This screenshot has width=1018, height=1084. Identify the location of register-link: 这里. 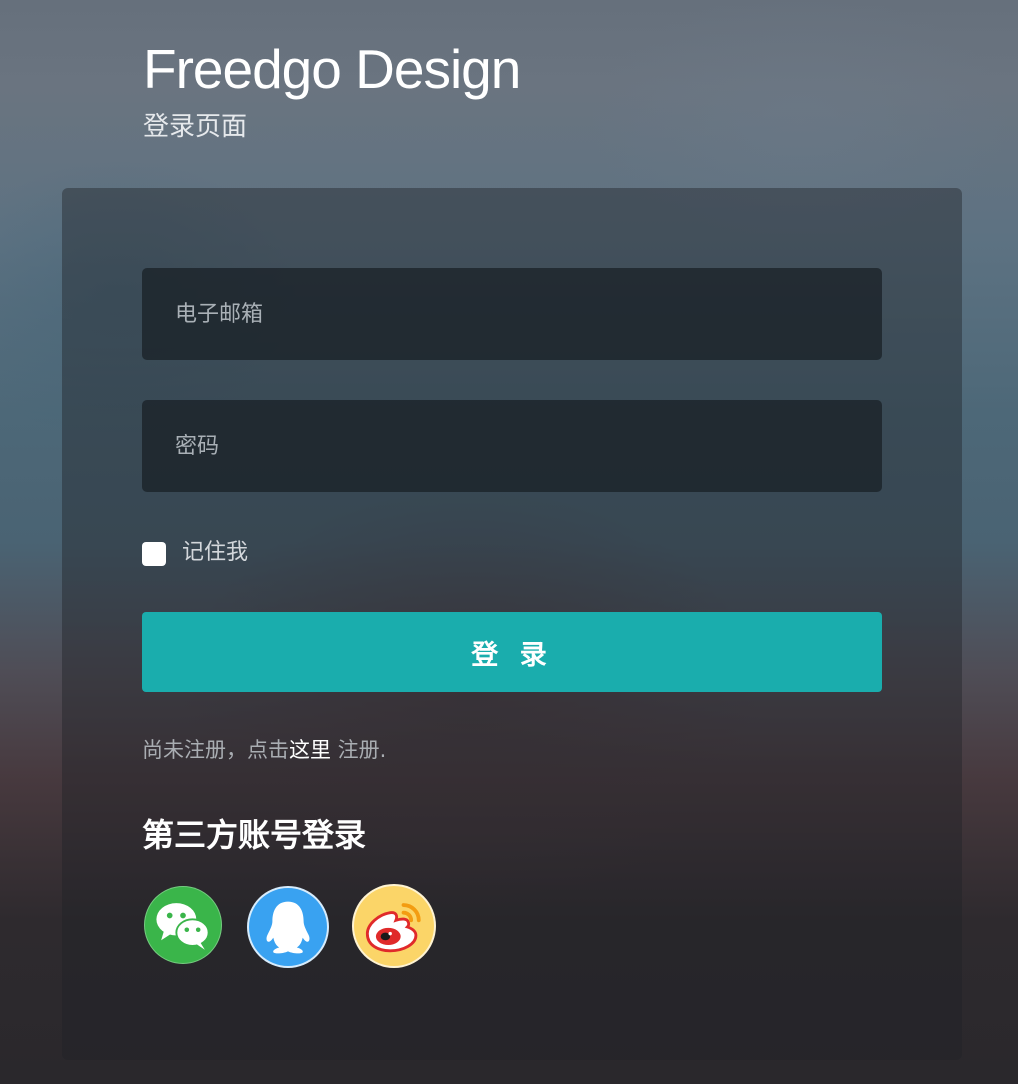
(310, 750).